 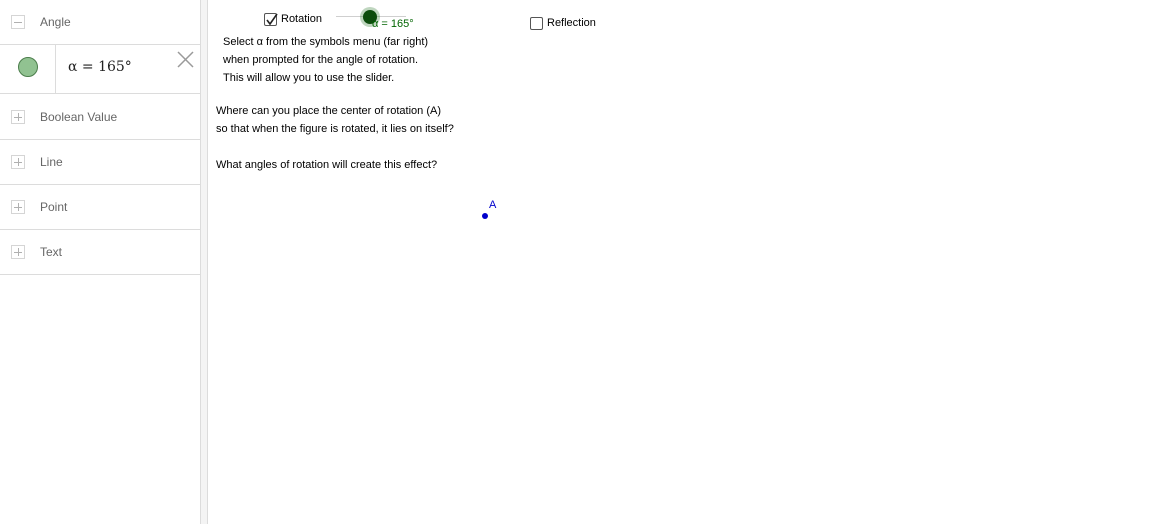 I want to click on category-label: Point, so click(x=54, y=207).